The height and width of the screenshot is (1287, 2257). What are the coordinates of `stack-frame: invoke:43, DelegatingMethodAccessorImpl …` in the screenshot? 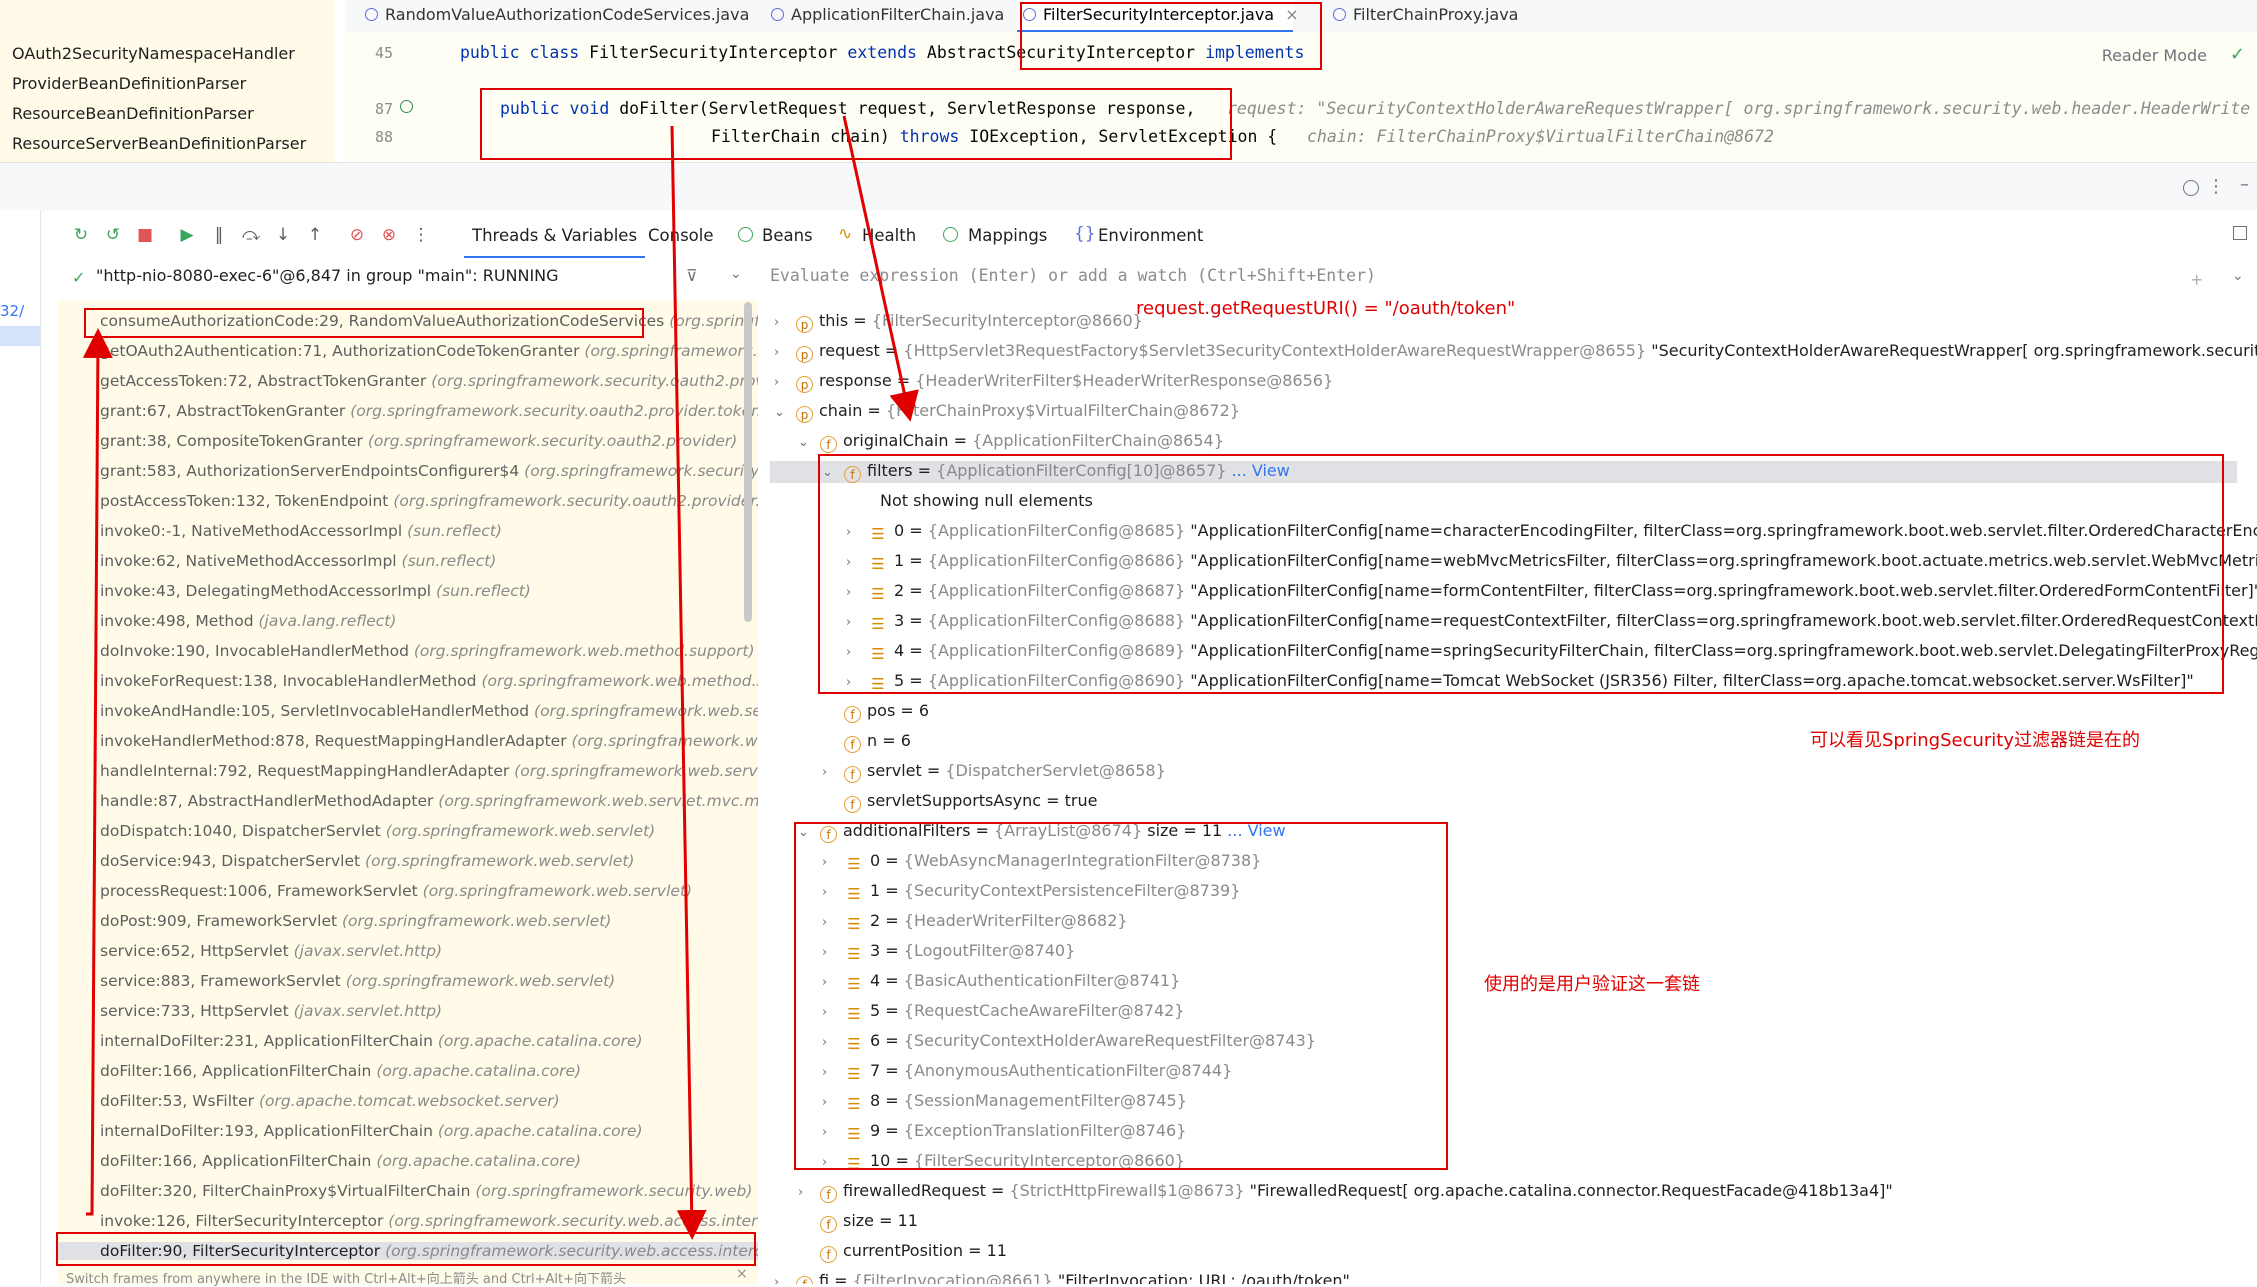 It's located at (315, 591).